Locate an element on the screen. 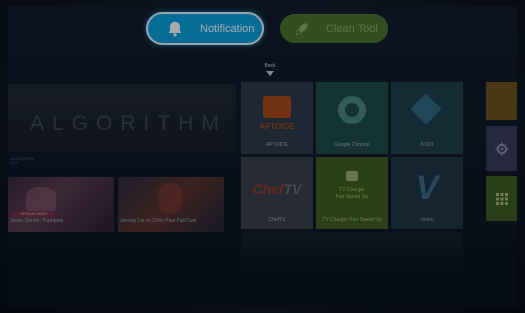 Image resolution: width=525 pixels, height=313 pixels. settings-tile is located at coordinates (501, 148).